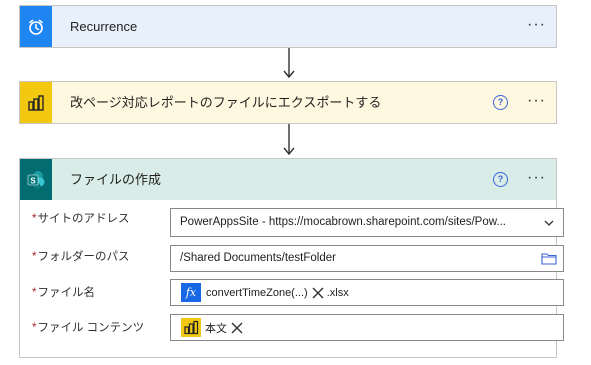 The width and height of the screenshot is (591, 365). What do you see at coordinates (83, 219) in the screenshot?
I see `site-address-label-text: サイトのアドレス` at bounding box center [83, 219].